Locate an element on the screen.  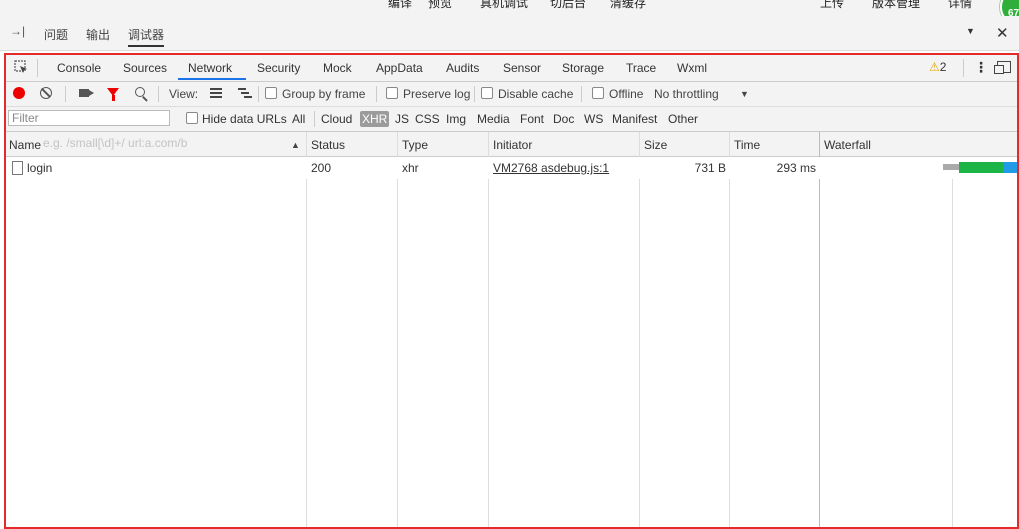
filter-type-css: CSS is located at coordinates (427, 119).